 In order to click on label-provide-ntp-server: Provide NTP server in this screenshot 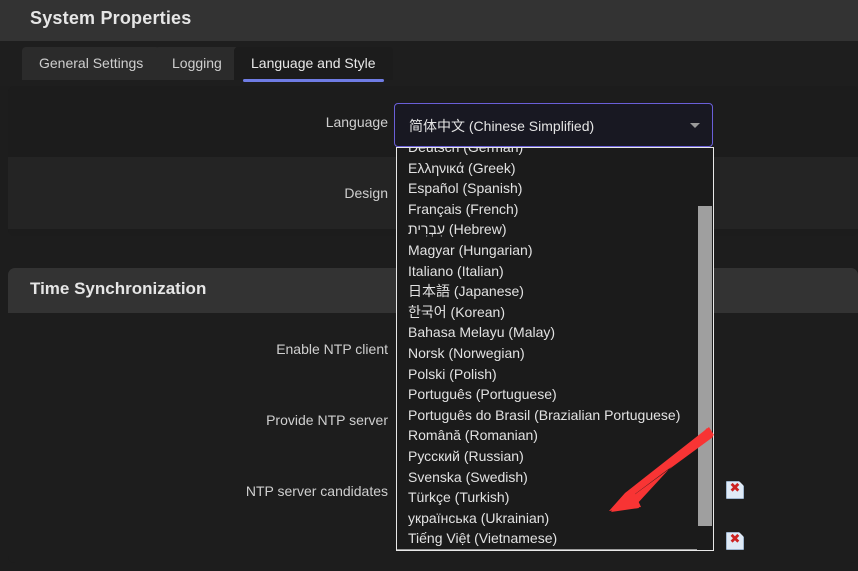, I will do `click(327, 419)`.